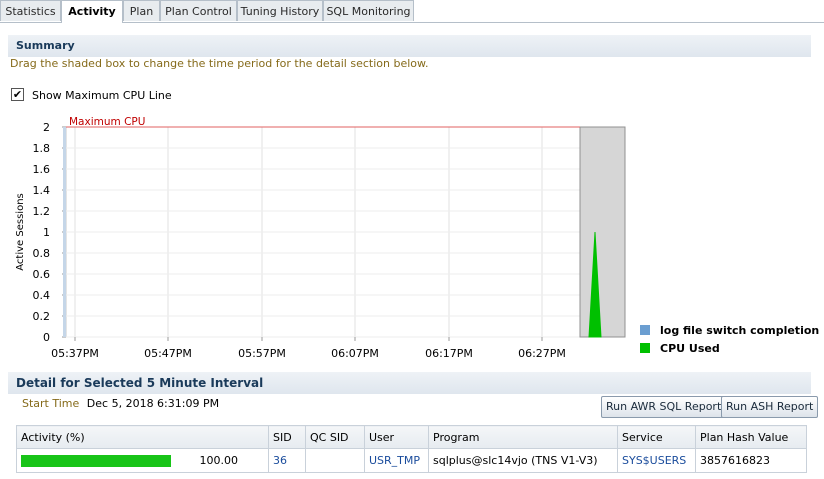 The height and width of the screenshot is (479, 824). Describe the element at coordinates (335, 460) in the screenshot. I see `qc-sid-cell` at that location.